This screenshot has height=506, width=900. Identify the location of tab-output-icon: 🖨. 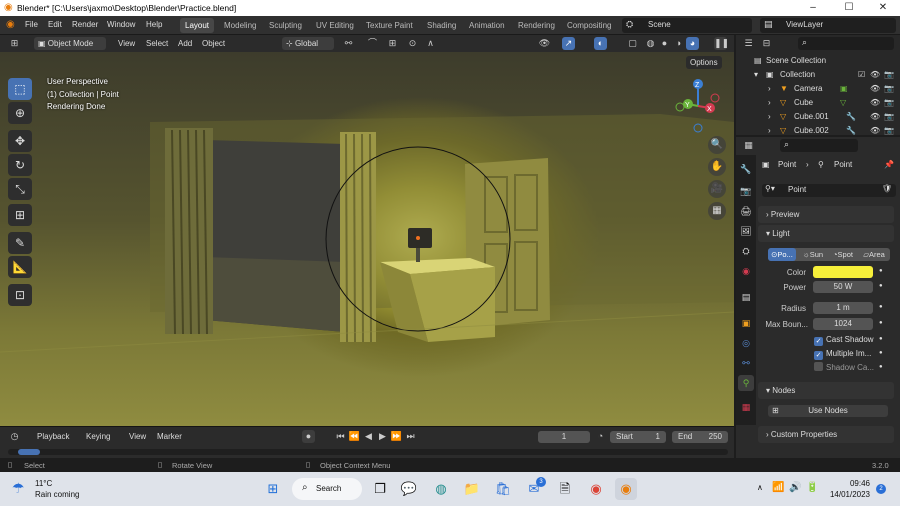
(746, 211).